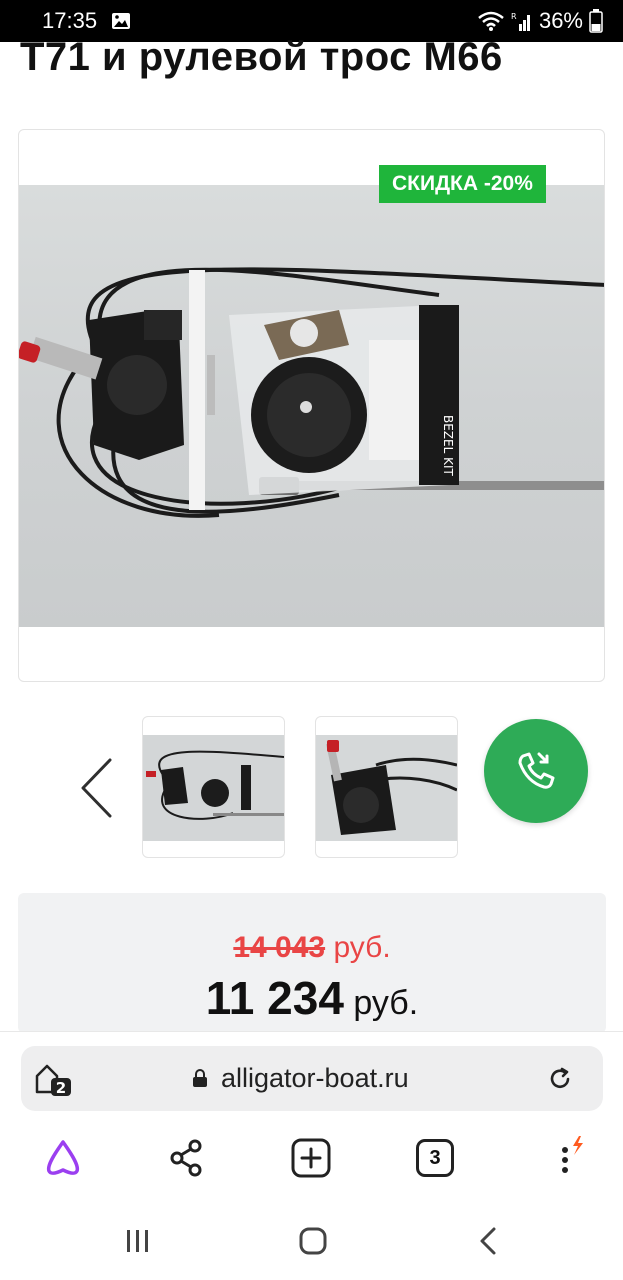  I want to click on wifi-icon, so click(491, 21).